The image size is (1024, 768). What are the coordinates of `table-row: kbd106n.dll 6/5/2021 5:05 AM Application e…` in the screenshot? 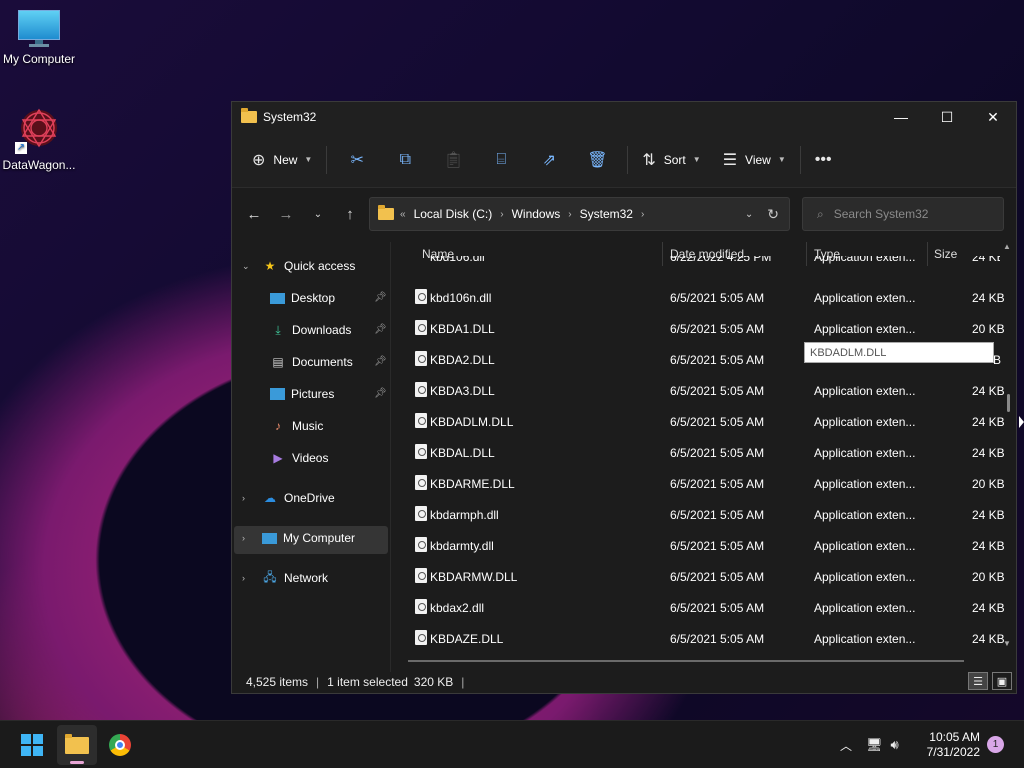 It's located at (707, 297).